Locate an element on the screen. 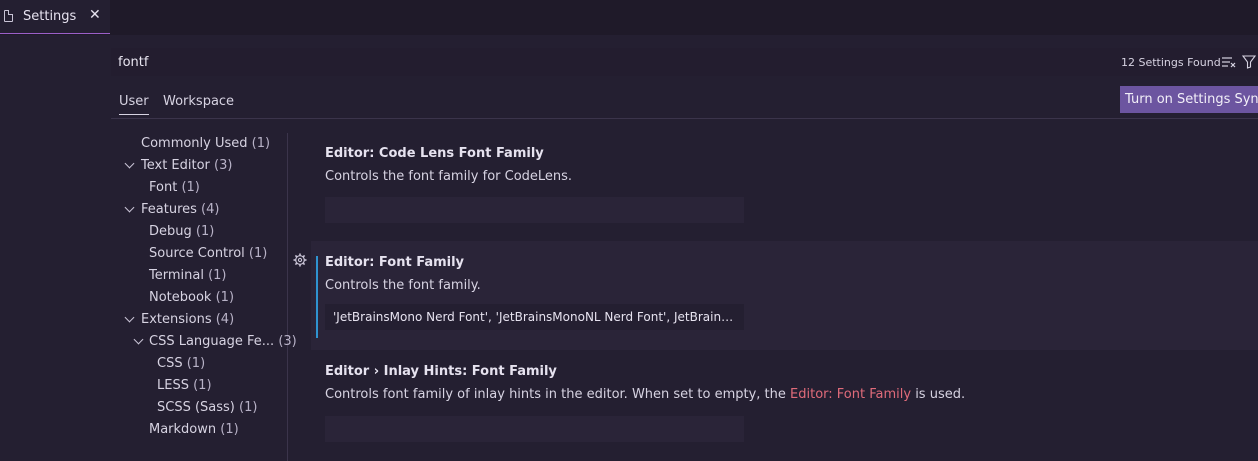 This screenshot has height=461, width=1258. setting-description-post: is used. is located at coordinates (938, 394).